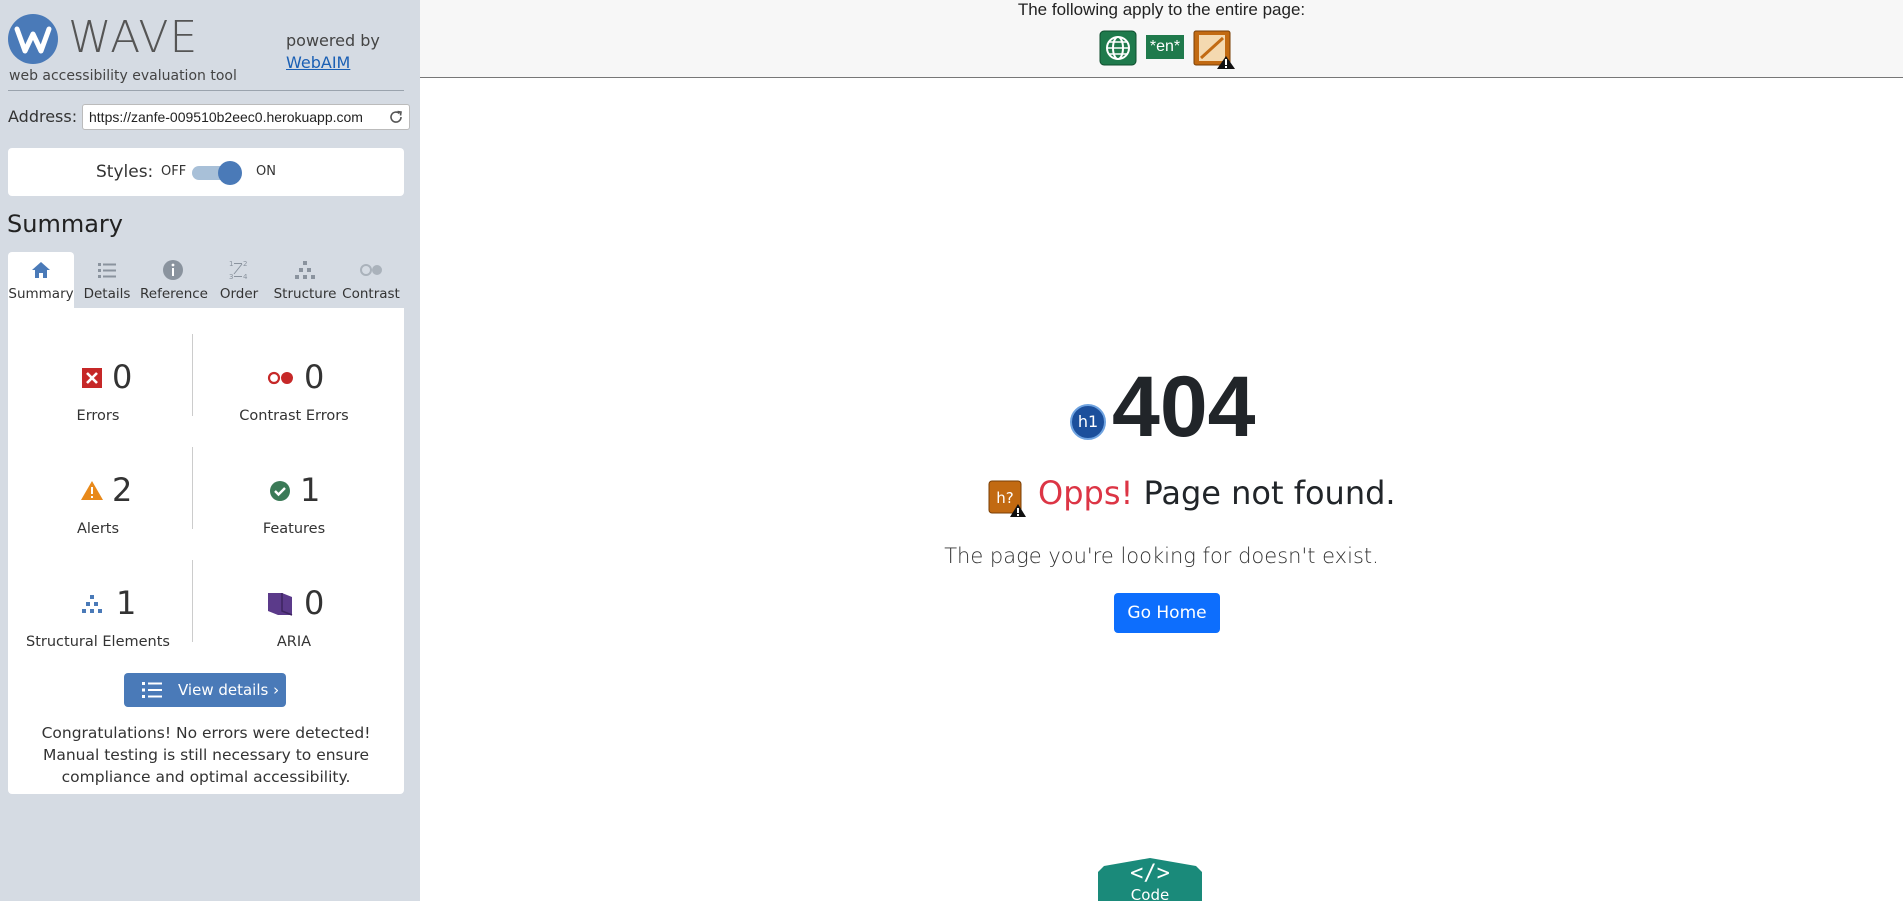  Describe the element at coordinates (33, 39) in the screenshot. I see `wave-logo-icon` at that location.